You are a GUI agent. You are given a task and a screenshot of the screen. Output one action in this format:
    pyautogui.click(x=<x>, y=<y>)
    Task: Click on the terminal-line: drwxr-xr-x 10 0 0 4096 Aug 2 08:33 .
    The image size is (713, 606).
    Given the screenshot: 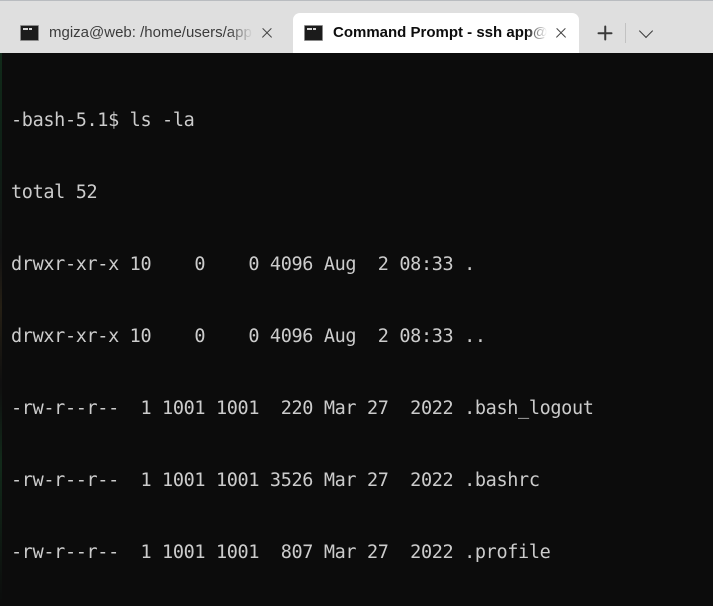 What is the action you would take?
    pyautogui.click(x=243, y=264)
    